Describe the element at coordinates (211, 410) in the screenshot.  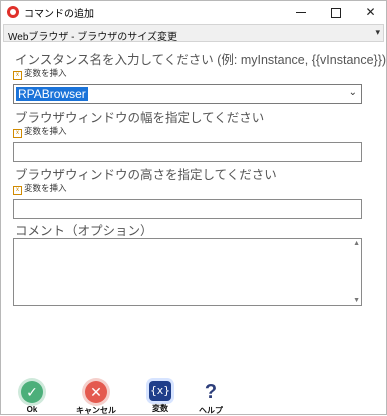
I see `help-label: ヘルプ` at that location.